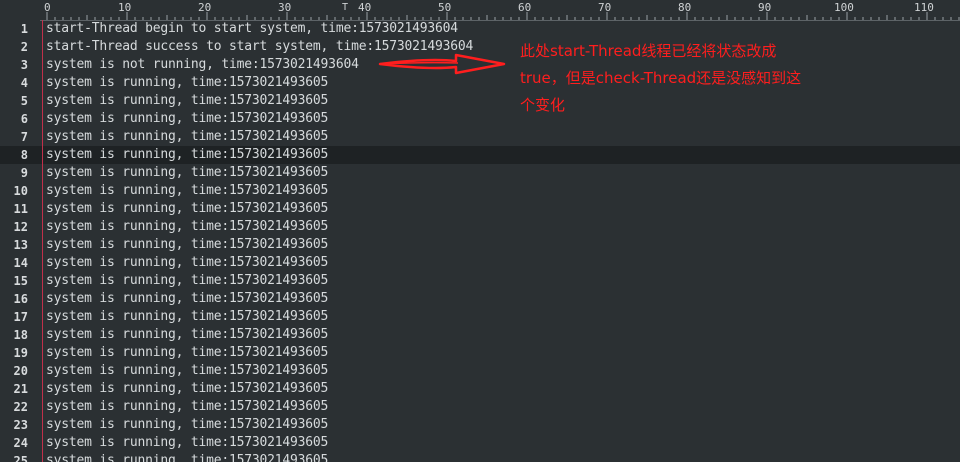 The image size is (960, 462). Describe the element at coordinates (480, 389) in the screenshot. I see `code-line: 21 system is running, time:1573021493605` at that location.